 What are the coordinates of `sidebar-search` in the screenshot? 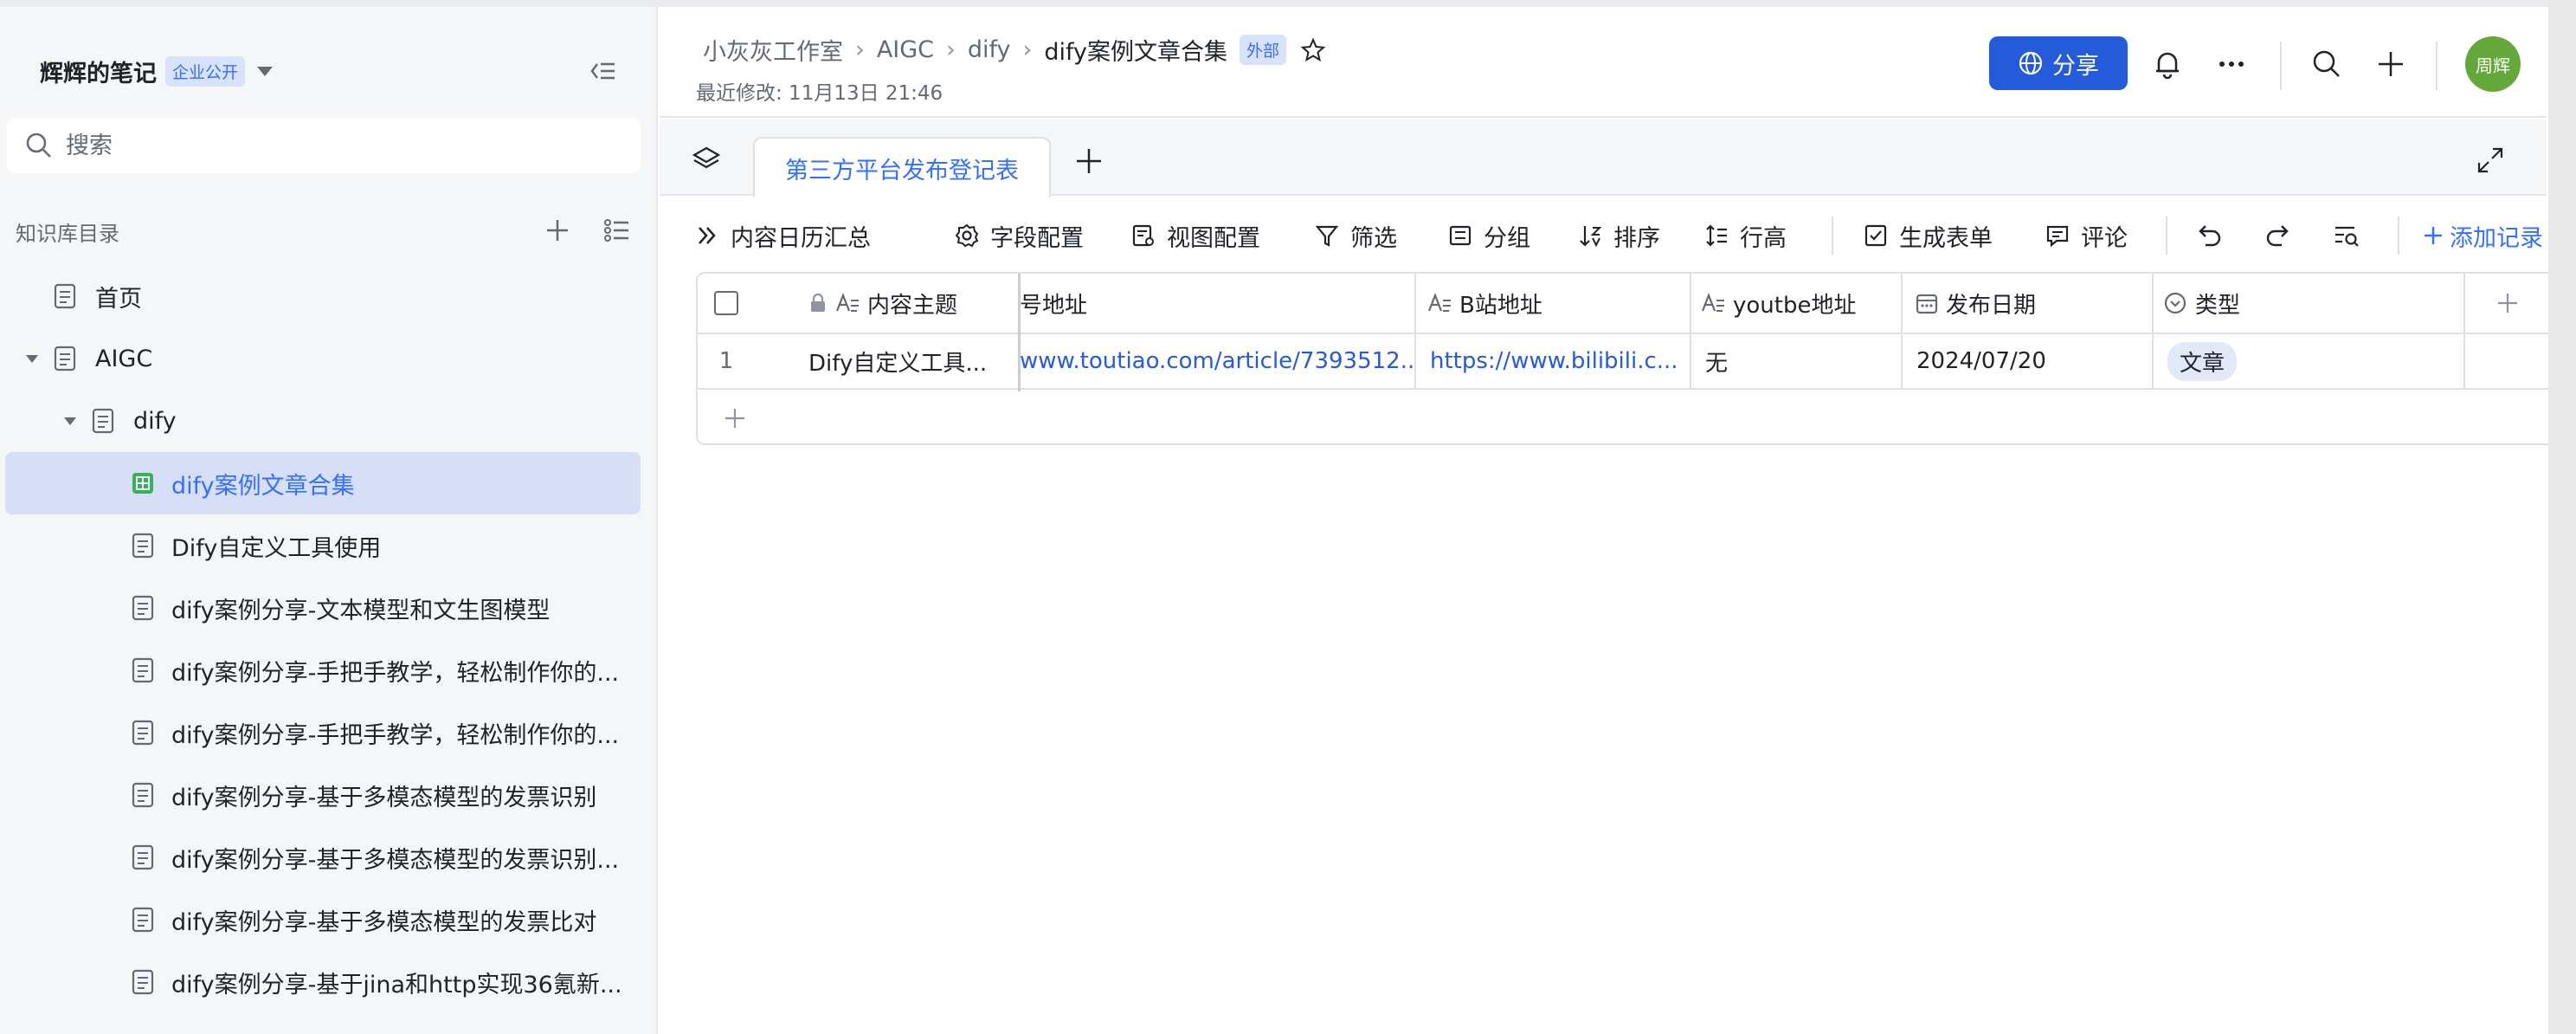 It's located at (324, 145).